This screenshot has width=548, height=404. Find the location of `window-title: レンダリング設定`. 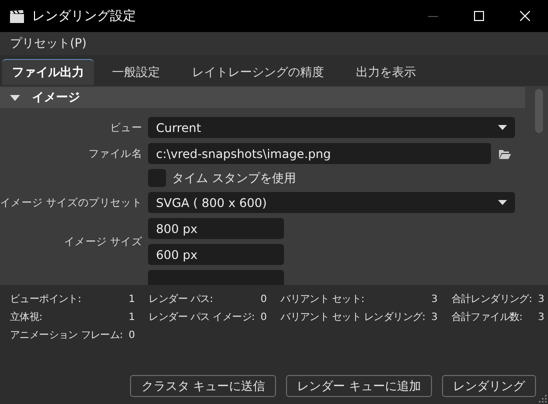

window-title: レンダリング設定 is located at coordinates (84, 16).